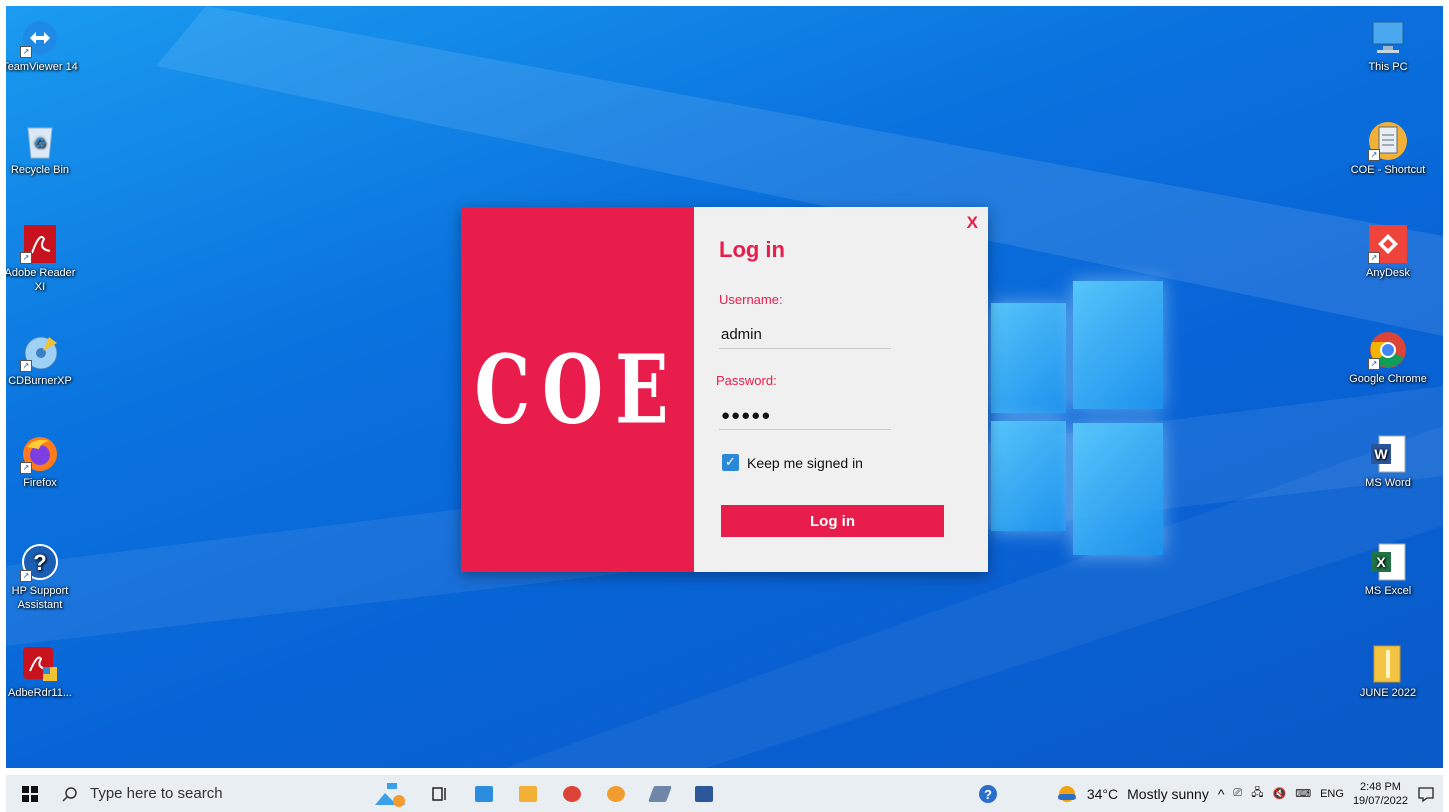 The height and width of the screenshot is (812, 1449). What do you see at coordinates (40, 598) in the screenshot?
I see `desktop-icon-label: HP Support Assistant` at bounding box center [40, 598].